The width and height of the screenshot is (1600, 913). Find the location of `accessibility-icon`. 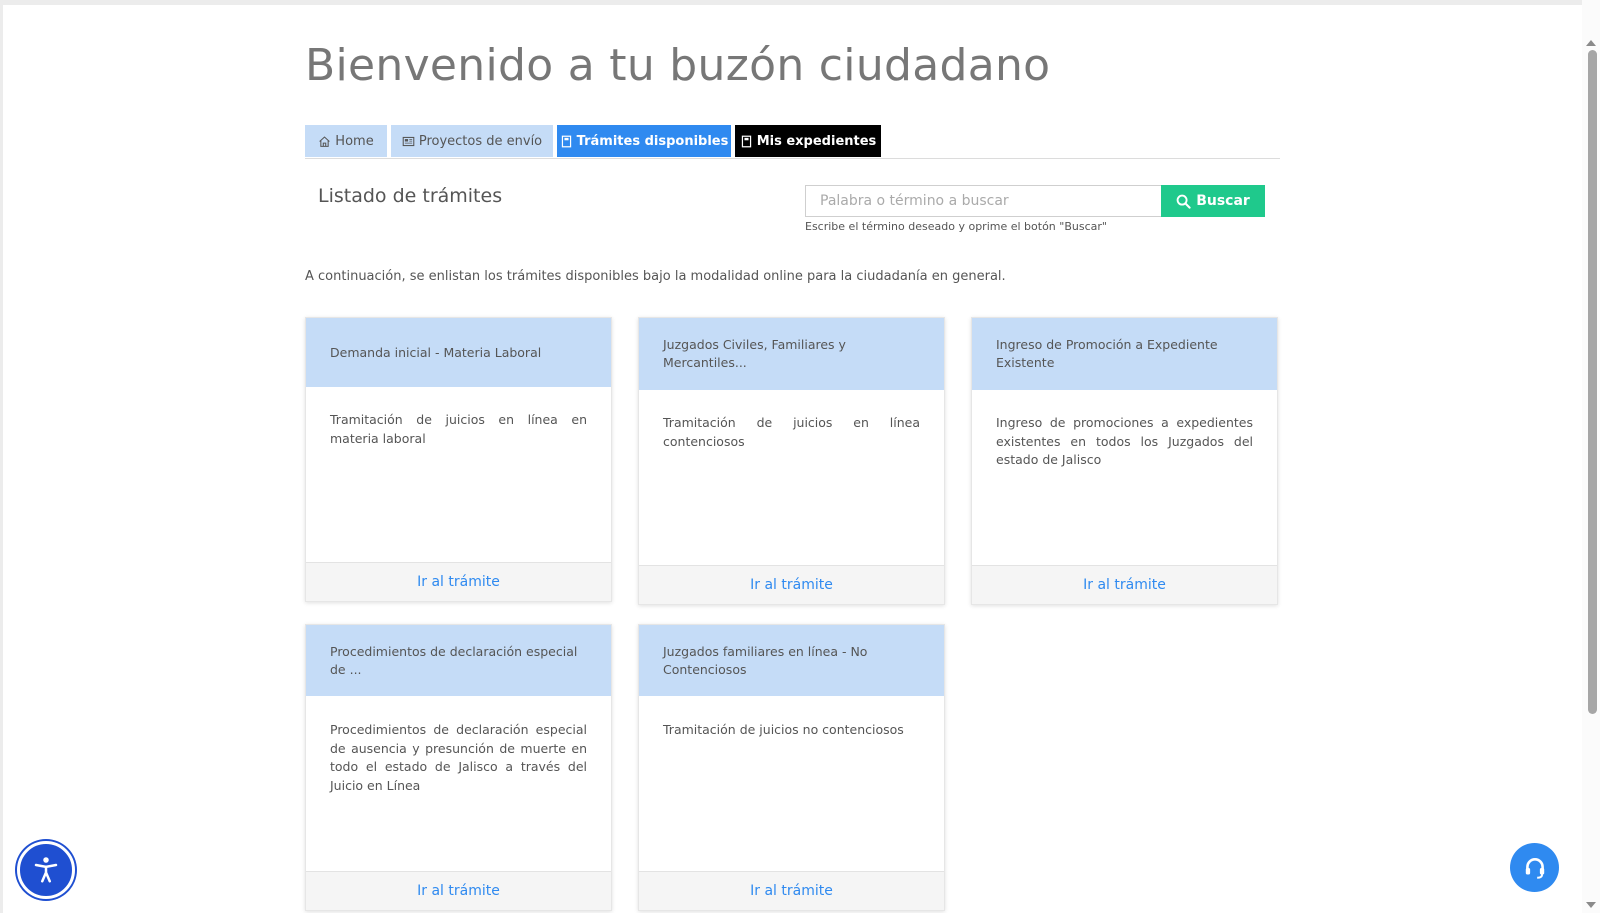

accessibility-icon is located at coordinates (46, 870).